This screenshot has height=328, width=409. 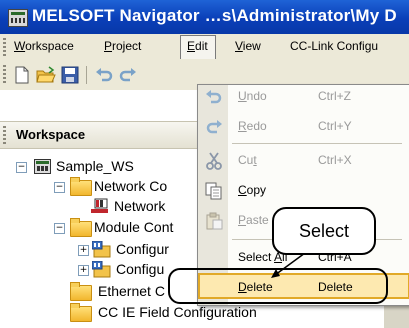 I want to click on callout-label-box: Select, so click(x=324, y=231).